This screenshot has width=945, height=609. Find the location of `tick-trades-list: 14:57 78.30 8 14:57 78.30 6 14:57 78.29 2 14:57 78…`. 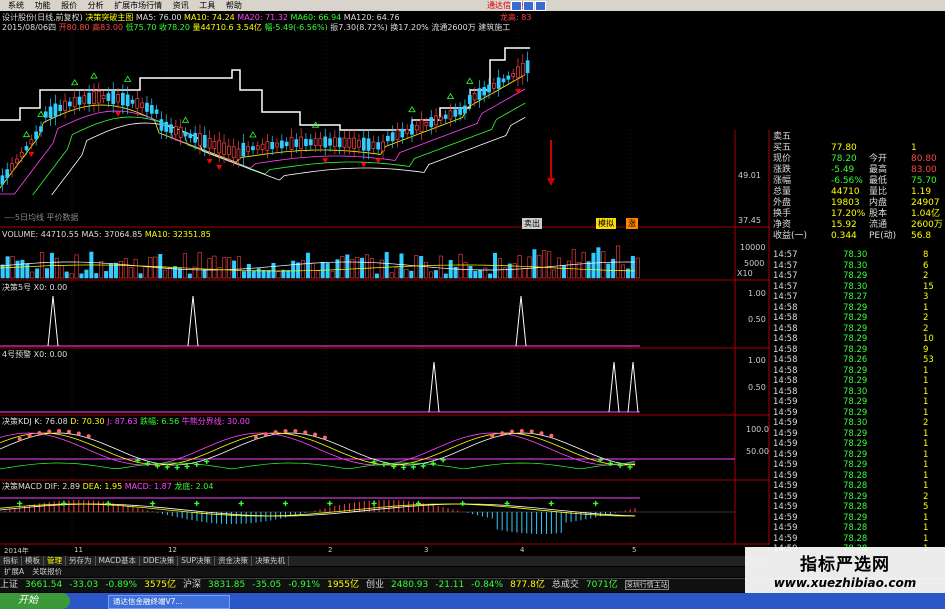

tick-trades-list: 14:57 78.30 8 14:57 78.30 6 14:57 78.29 2 14:57 78… is located at coordinates (858, 402).